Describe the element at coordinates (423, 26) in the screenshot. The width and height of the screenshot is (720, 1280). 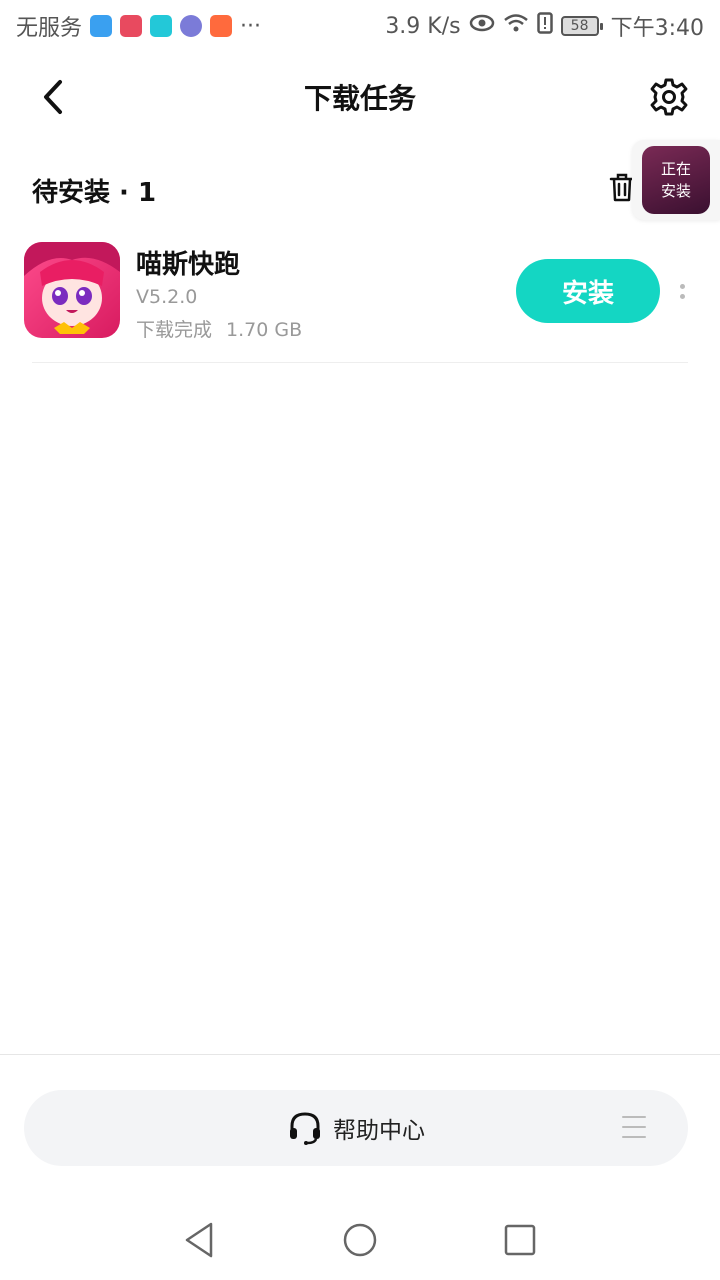
I see `network-speed: 3.9 K/s` at that location.